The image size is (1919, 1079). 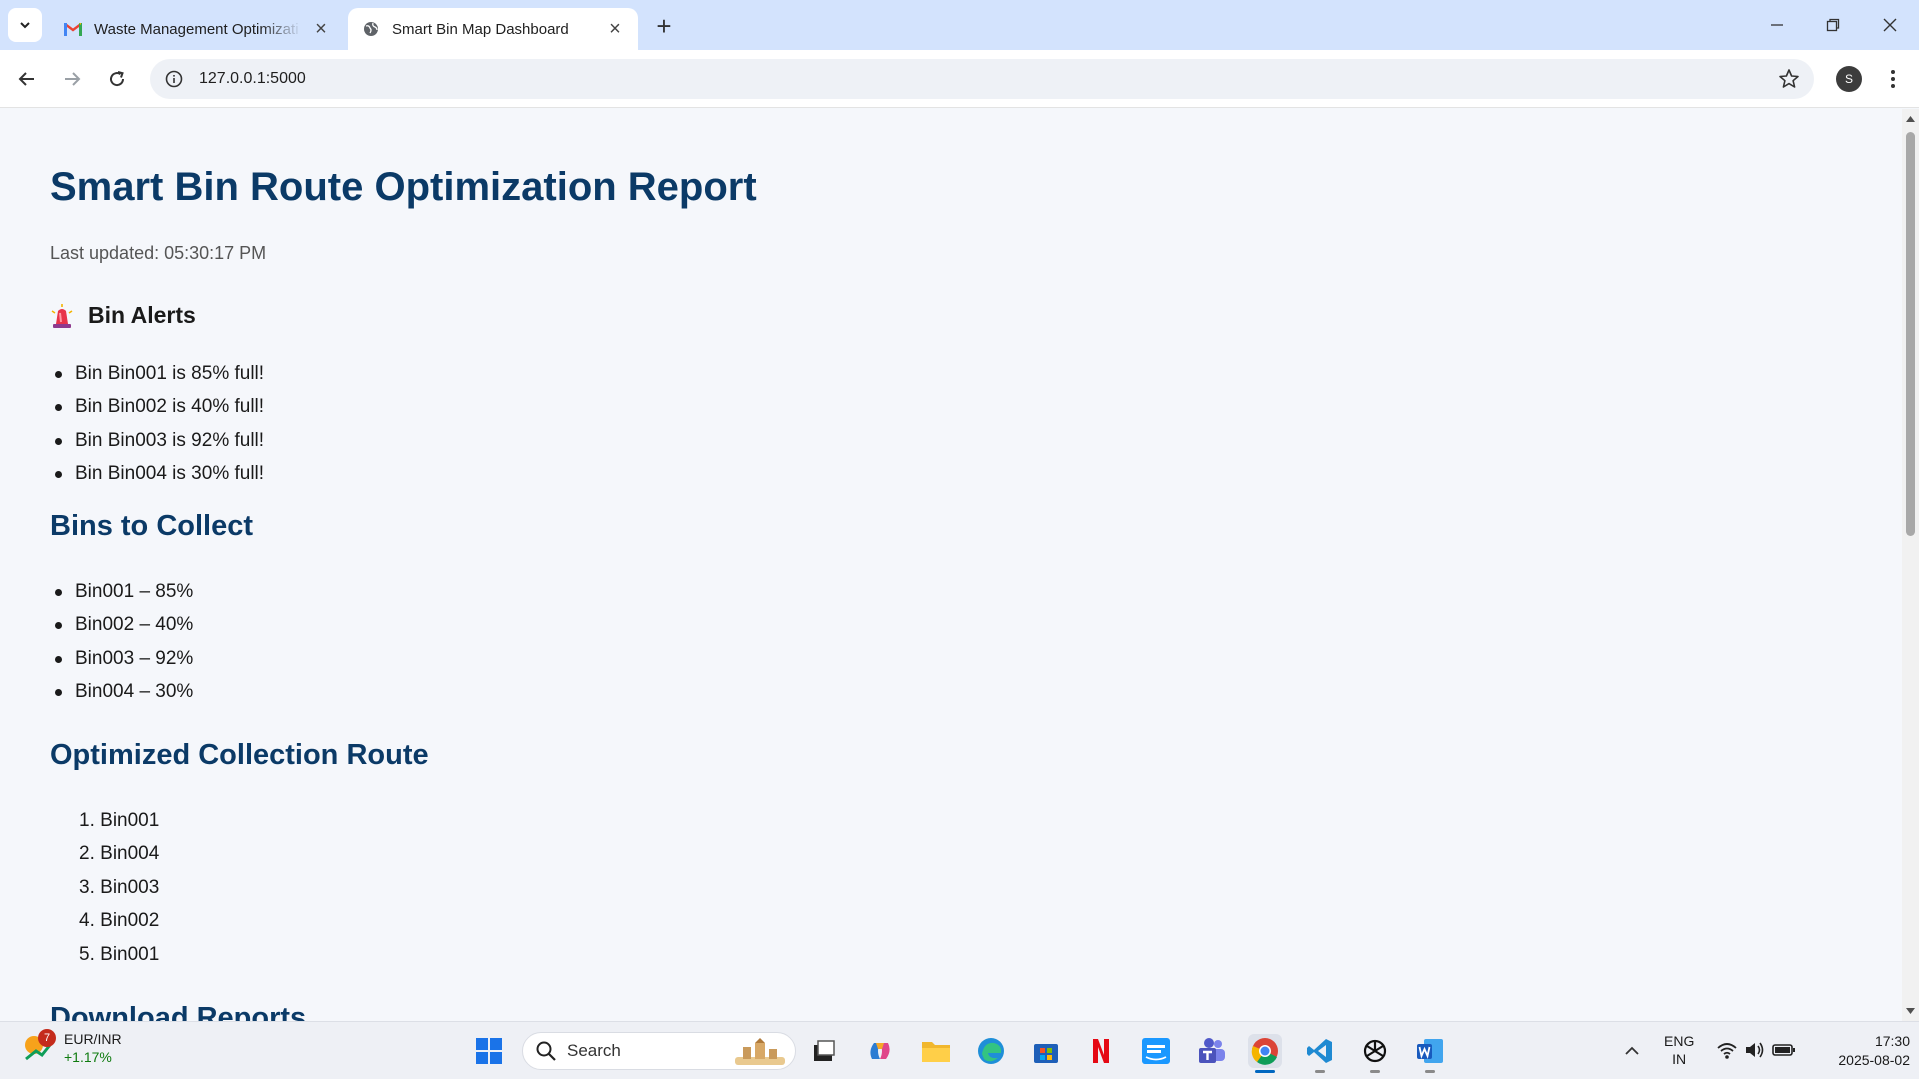 I want to click on word-icon, so click(x=1430, y=1051).